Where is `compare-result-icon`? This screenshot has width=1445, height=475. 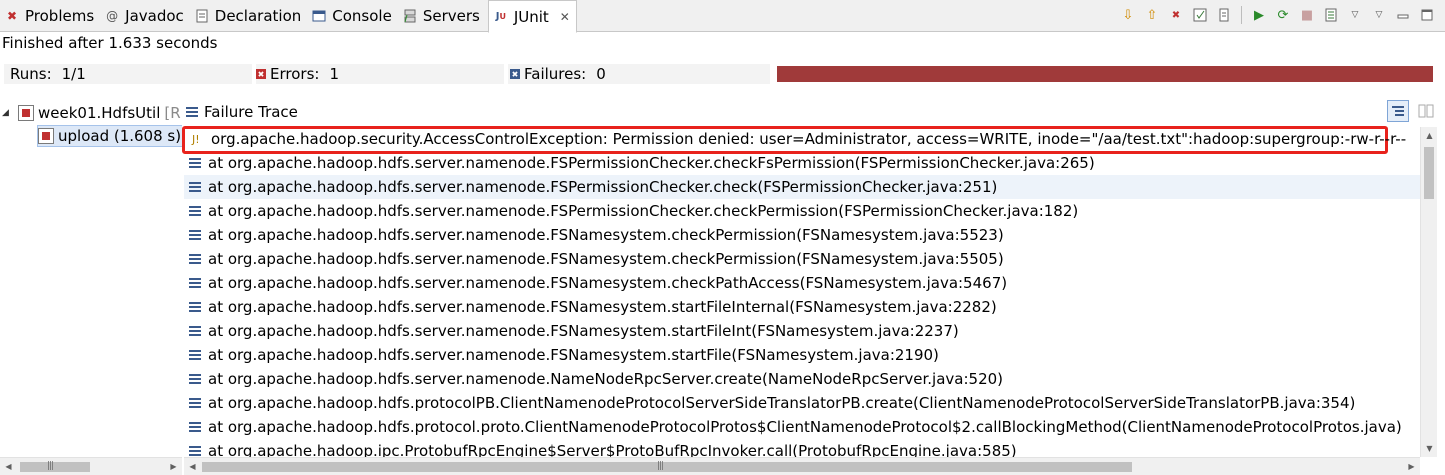 compare-result-icon is located at coordinates (1426, 111).